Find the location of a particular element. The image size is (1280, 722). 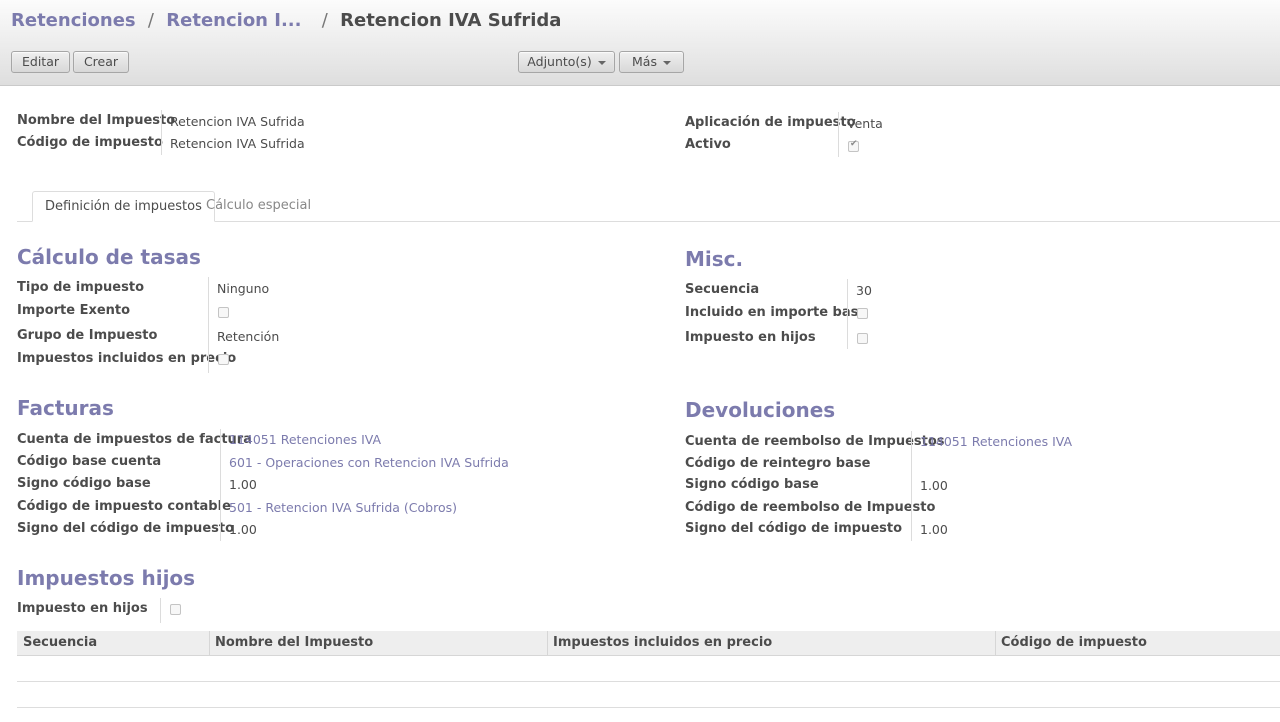

active-label: Activo is located at coordinates (708, 144).